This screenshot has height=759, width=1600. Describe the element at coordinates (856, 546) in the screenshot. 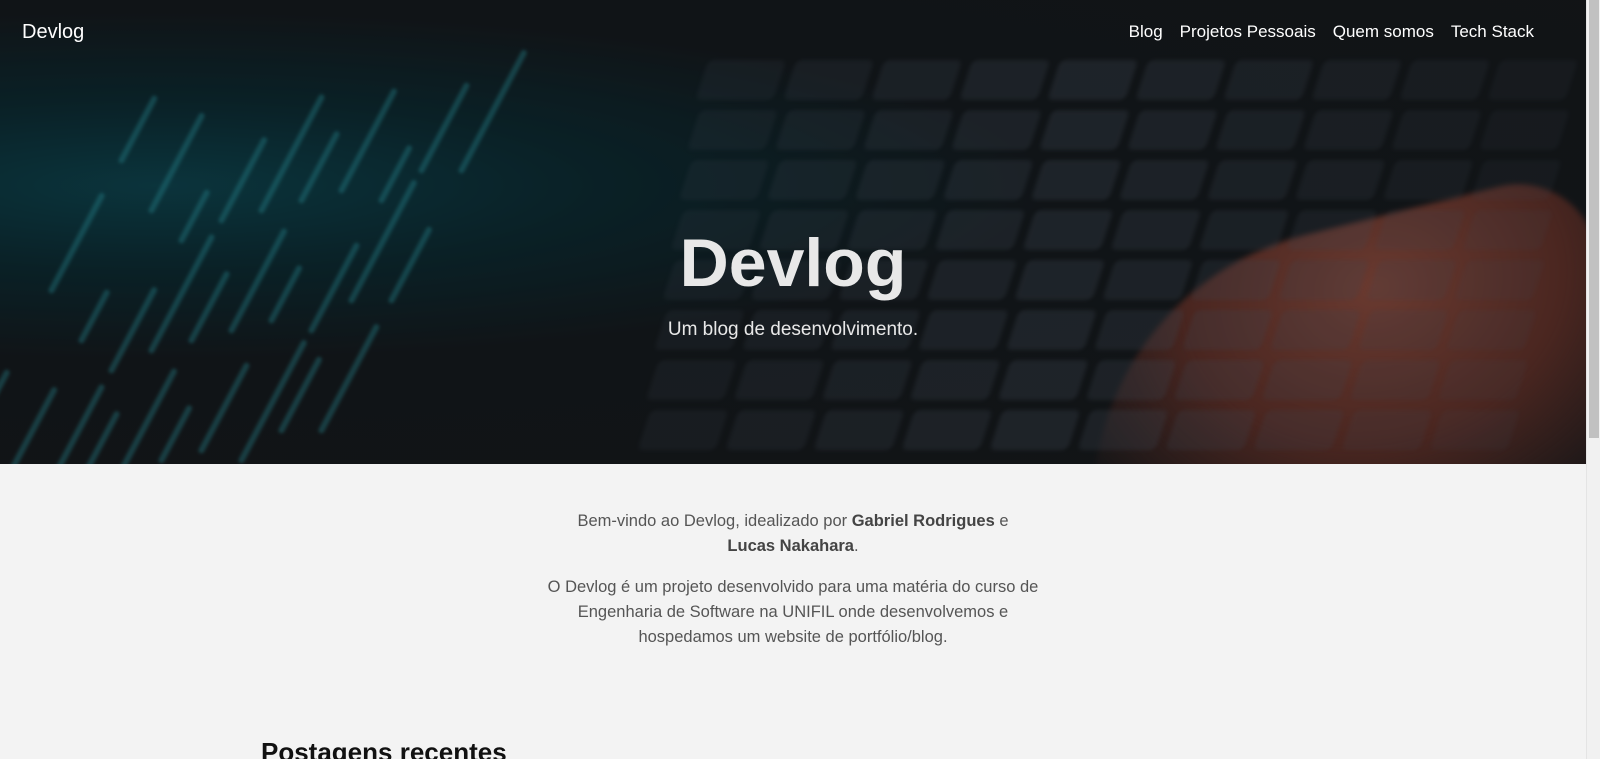

I see `intro-period: .` at that location.